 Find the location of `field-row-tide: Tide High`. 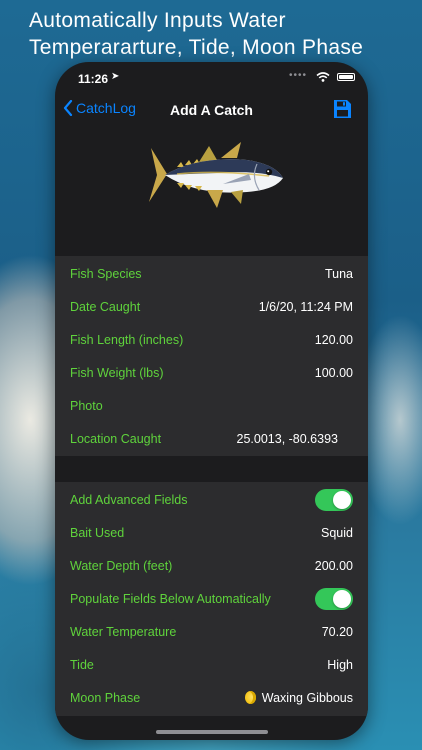

field-row-tide: Tide High is located at coordinates (211, 664).